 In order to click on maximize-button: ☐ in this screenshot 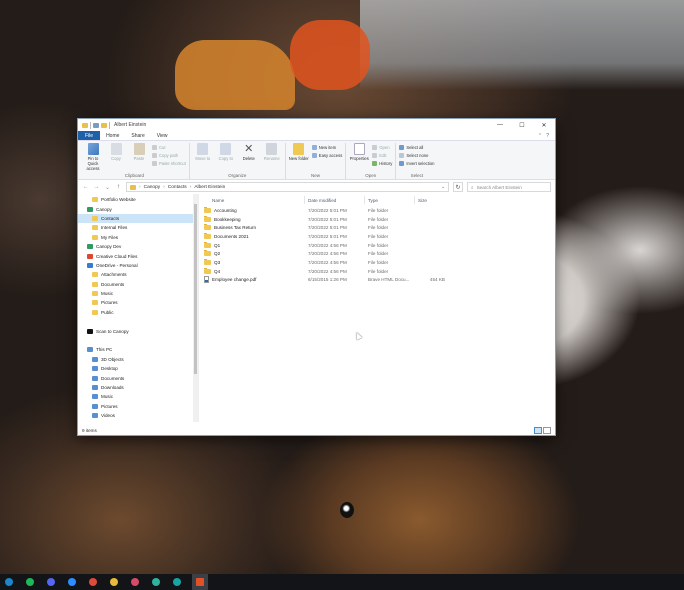, I will do `click(522, 125)`.